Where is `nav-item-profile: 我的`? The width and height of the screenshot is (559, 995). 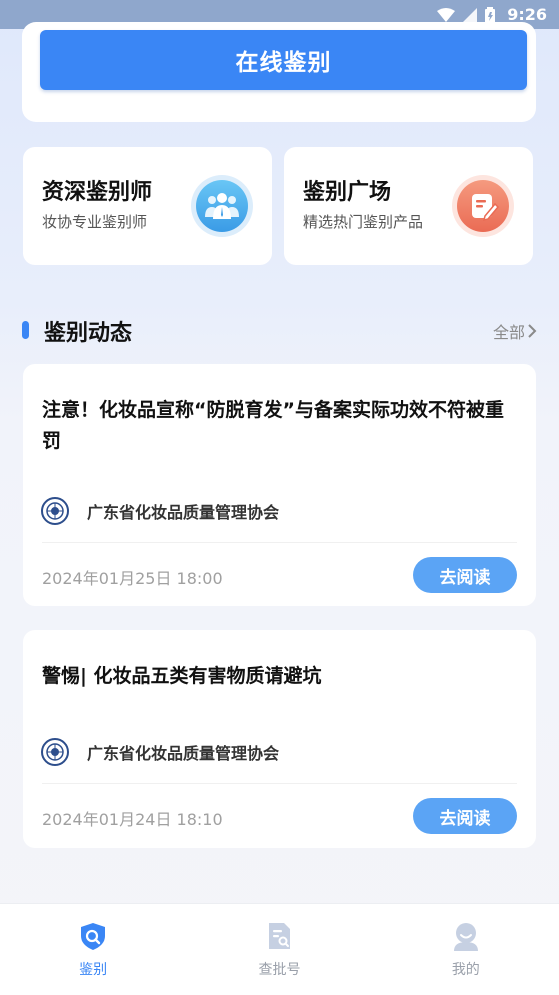
nav-item-profile: 我的 is located at coordinates (466, 949).